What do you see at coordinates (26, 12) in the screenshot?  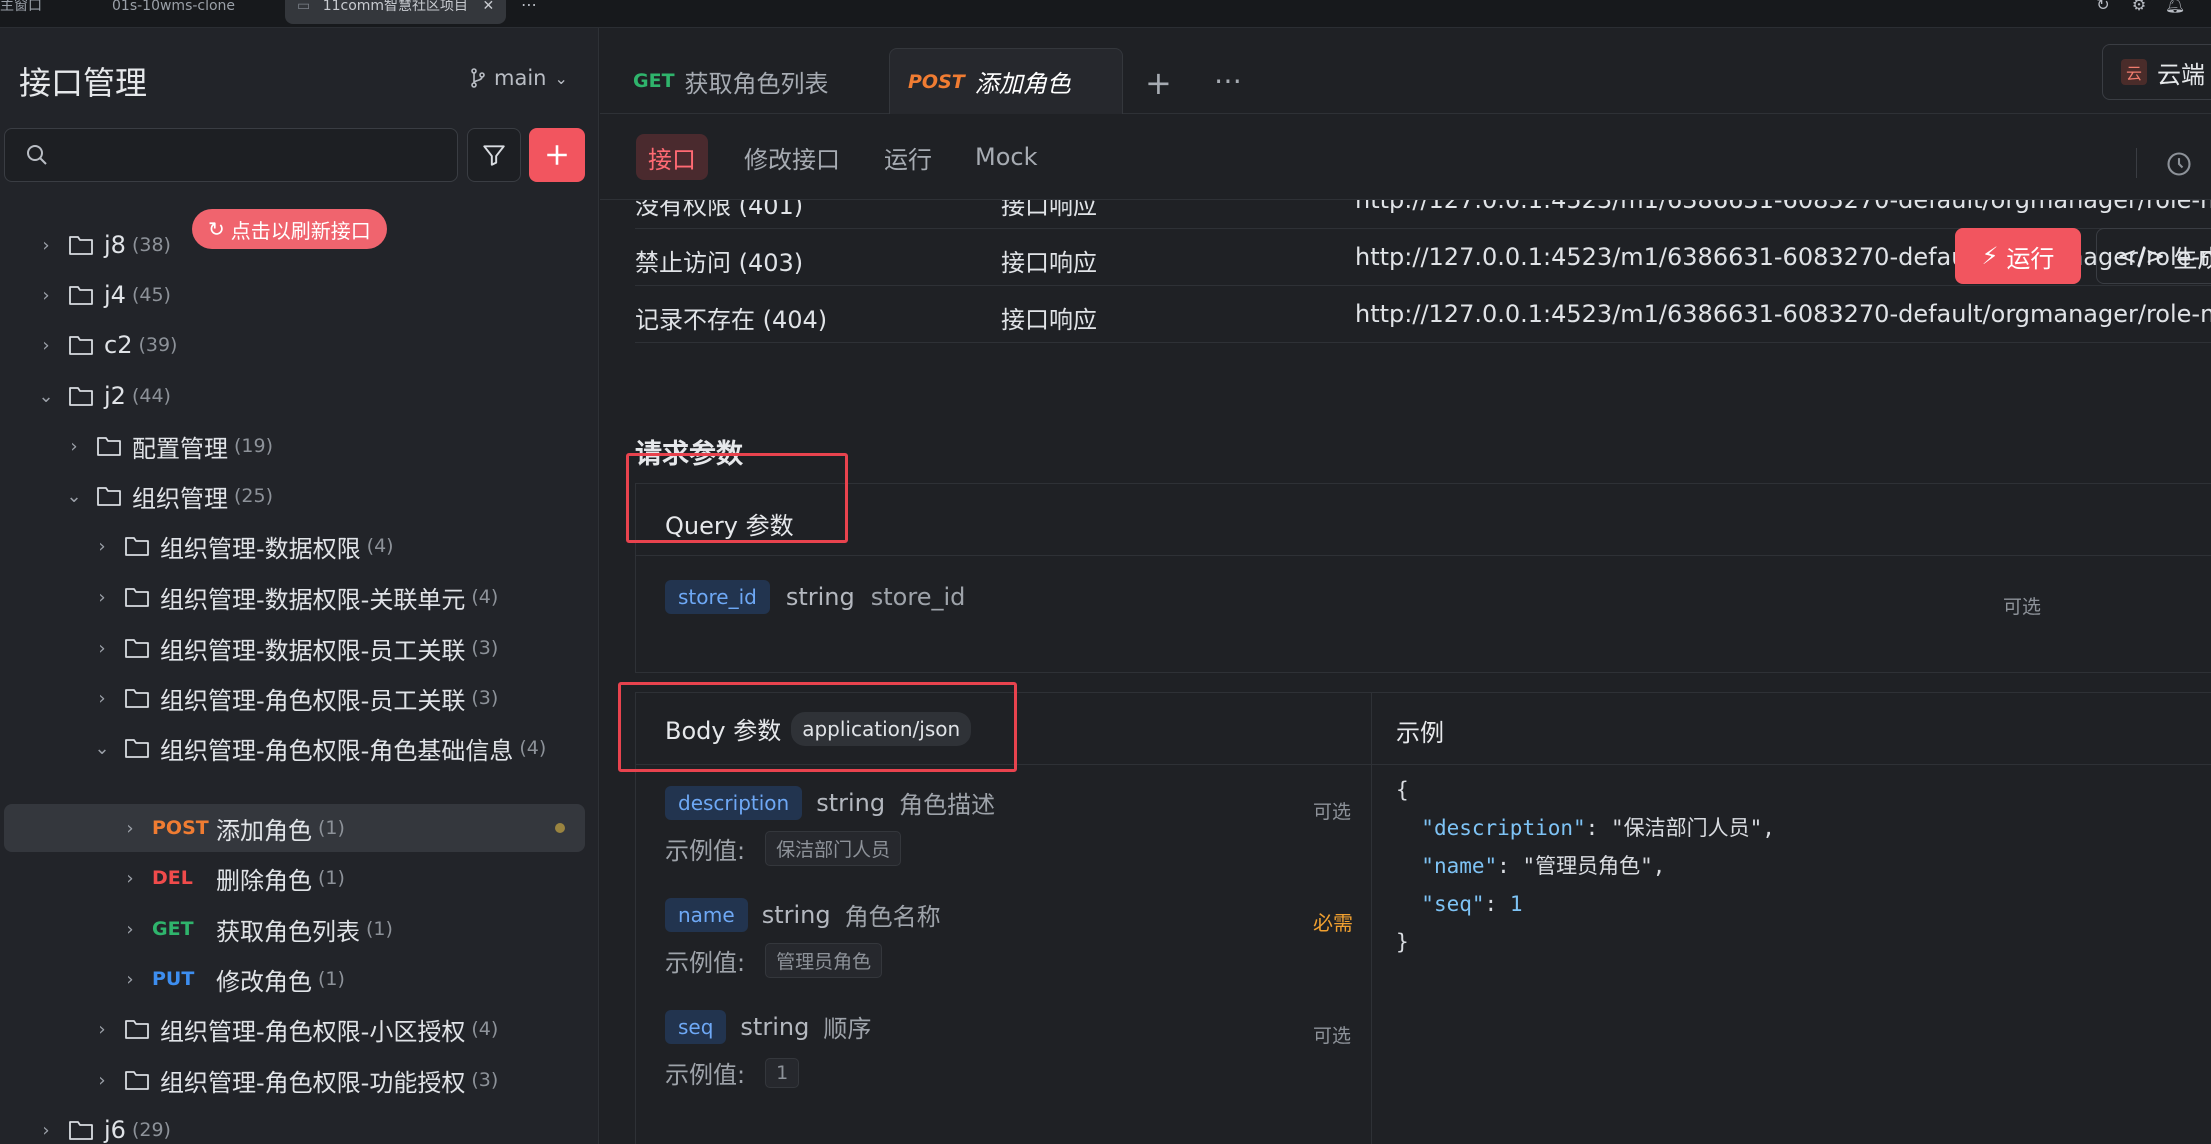 I see `window-tab-main: 主窗口` at bounding box center [26, 12].